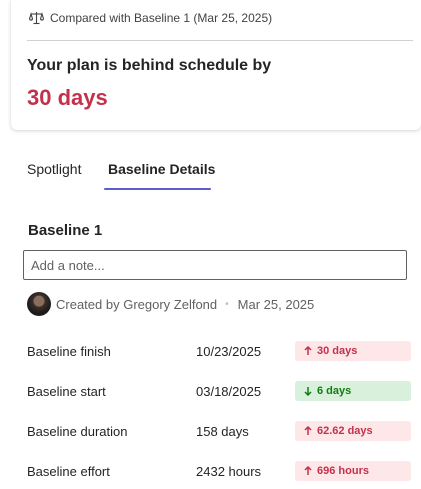 The width and height of the screenshot is (421, 489). Describe the element at coordinates (137, 304) in the screenshot. I see `created-by-text: Created by Gregory Zelfond` at that location.